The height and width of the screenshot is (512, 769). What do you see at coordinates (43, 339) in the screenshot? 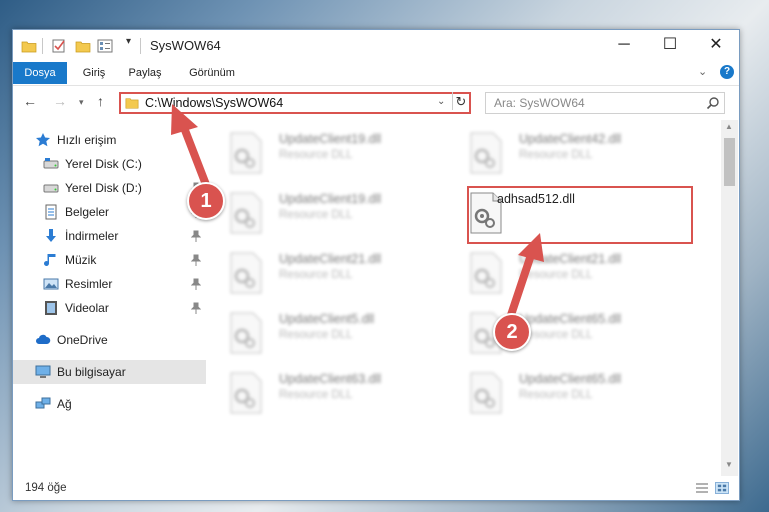
I see `cloud-icon` at bounding box center [43, 339].